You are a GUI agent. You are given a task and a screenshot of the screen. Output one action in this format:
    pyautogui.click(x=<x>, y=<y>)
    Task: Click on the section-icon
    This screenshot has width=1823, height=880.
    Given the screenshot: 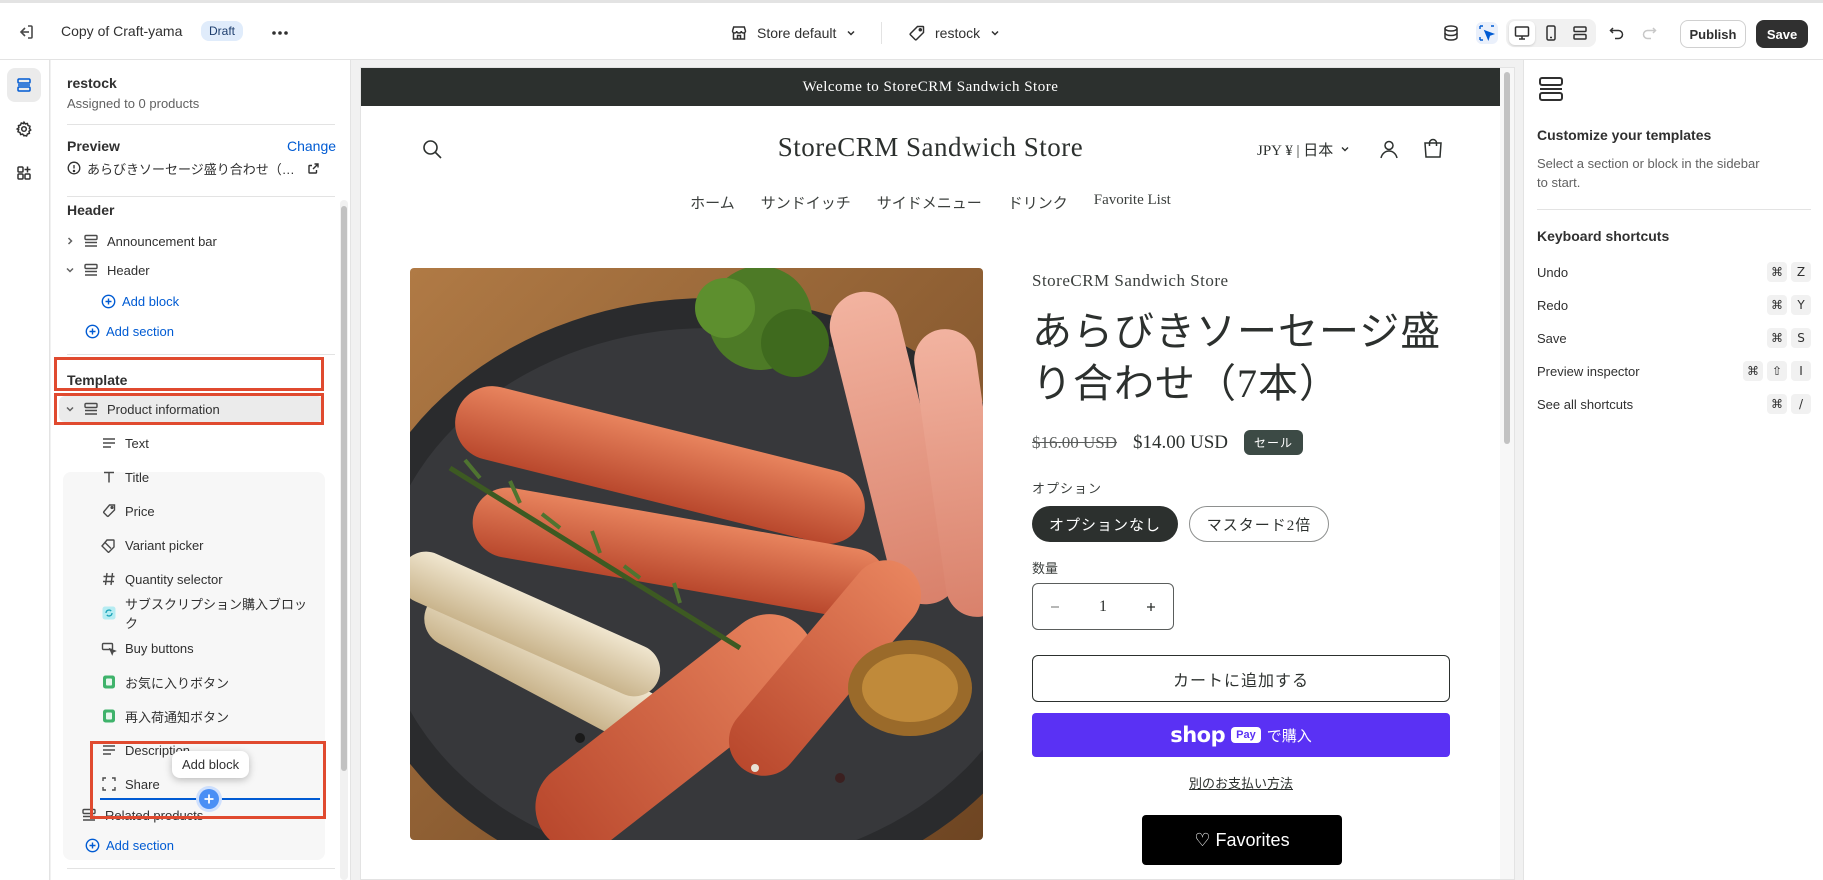 What is the action you would take?
    pyautogui.click(x=91, y=409)
    